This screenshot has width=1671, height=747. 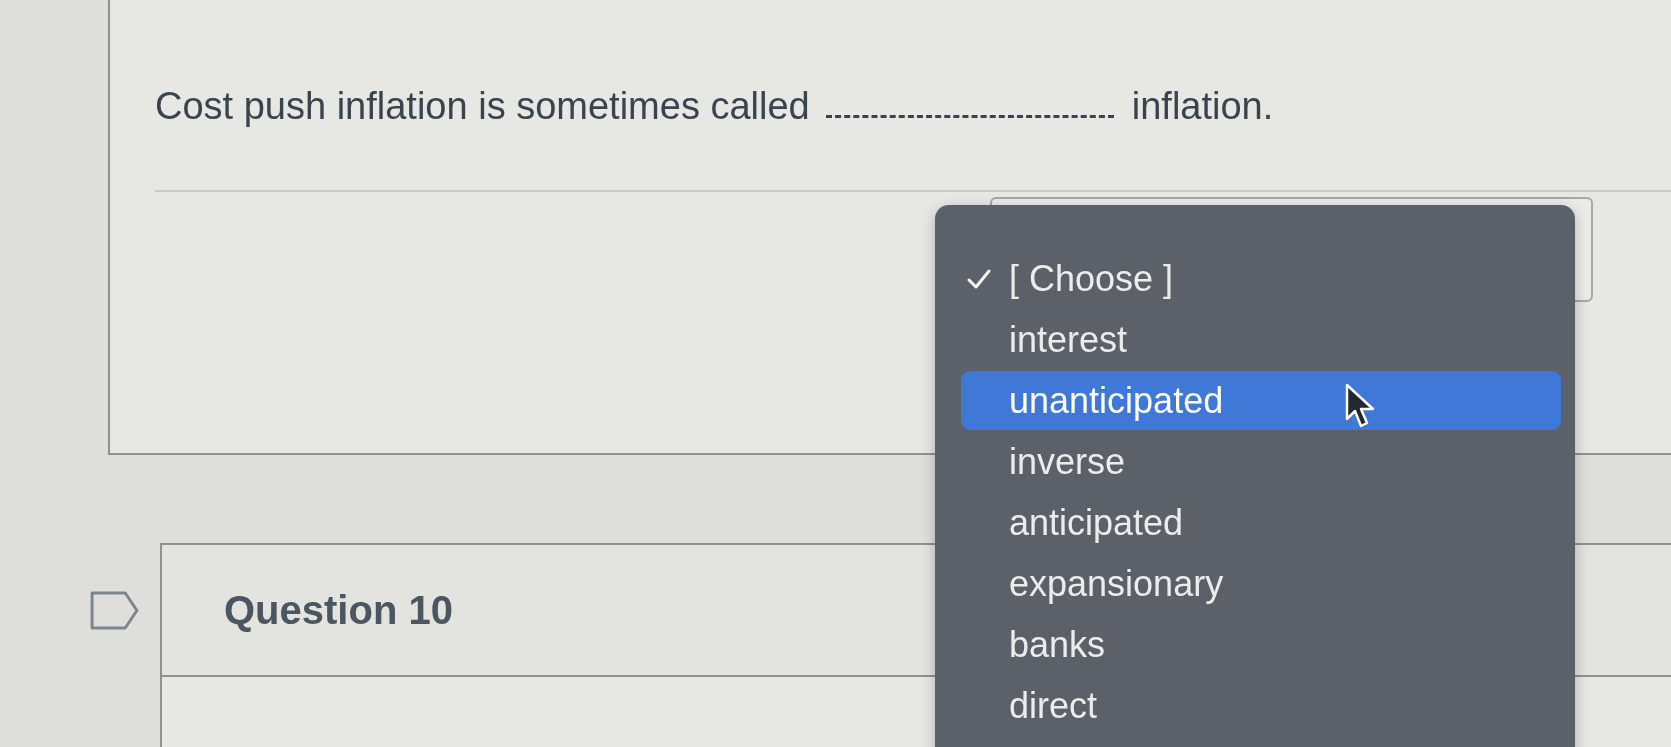 What do you see at coordinates (1261, 400) in the screenshot?
I see `dropdown-option: unanticipated` at bounding box center [1261, 400].